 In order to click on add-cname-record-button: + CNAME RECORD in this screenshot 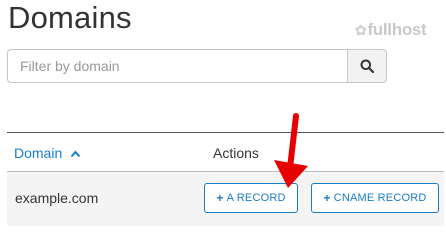, I will do `click(375, 198)`.